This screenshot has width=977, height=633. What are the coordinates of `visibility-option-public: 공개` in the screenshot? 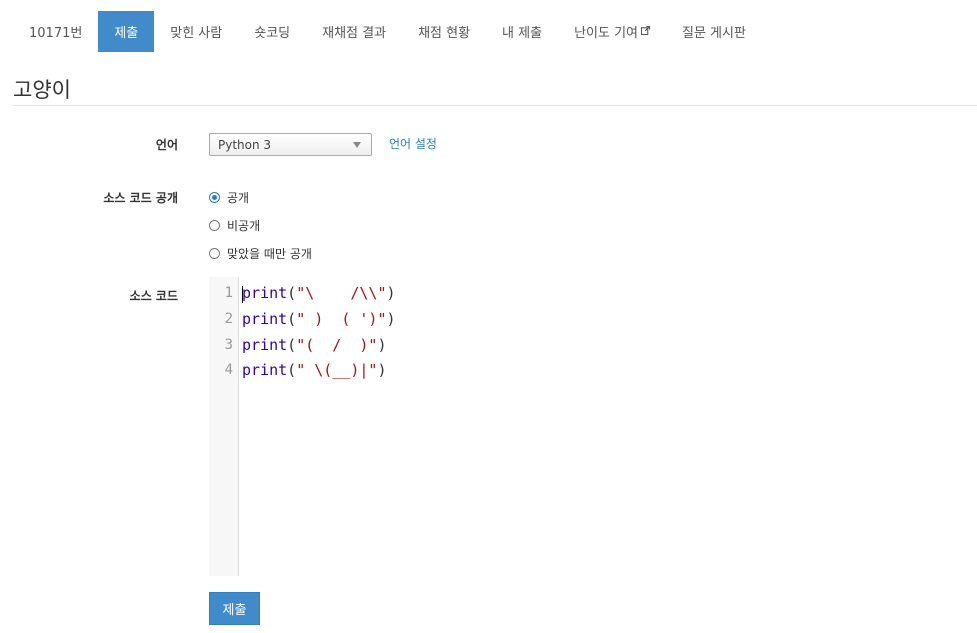 It's located at (229, 197).